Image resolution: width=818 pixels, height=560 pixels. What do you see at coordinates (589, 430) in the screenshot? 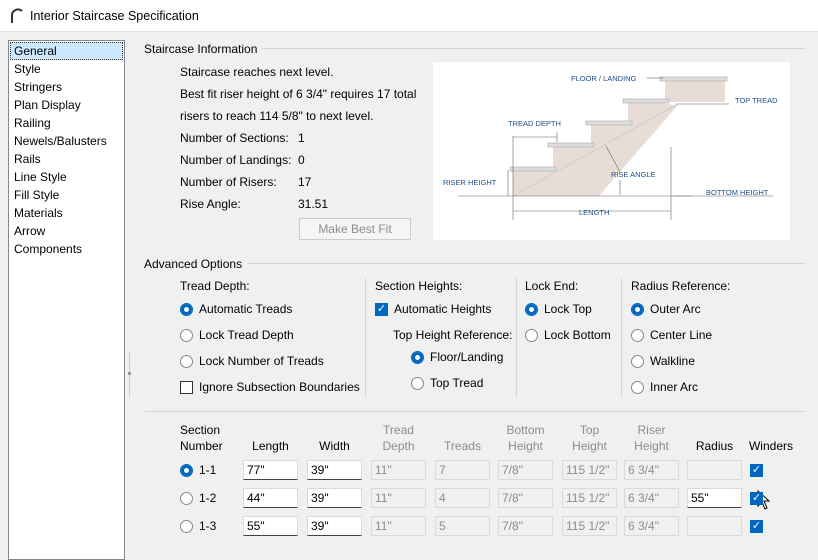
I see `column-header: Top` at bounding box center [589, 430].